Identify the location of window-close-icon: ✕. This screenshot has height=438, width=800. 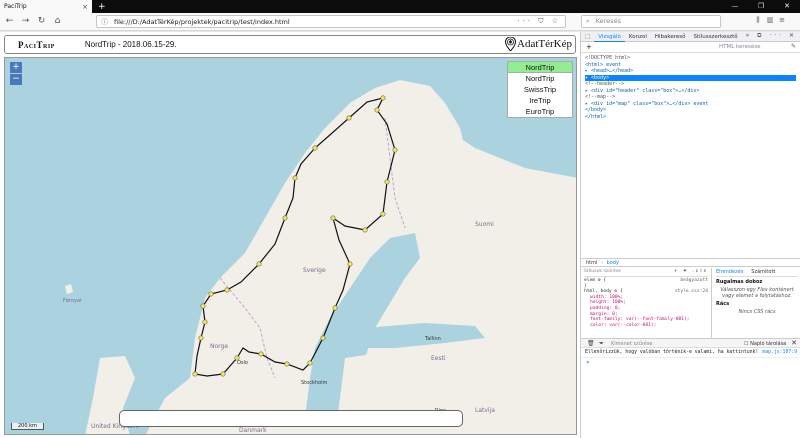
(787, 6).